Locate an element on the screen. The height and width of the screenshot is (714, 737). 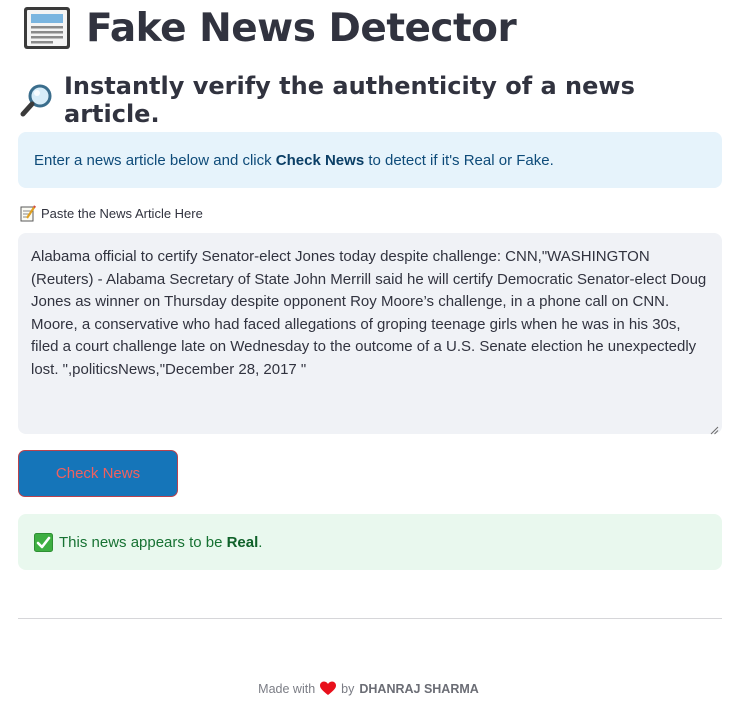
page-title-row: Fake News Detector is located at coordinates (269, 28).